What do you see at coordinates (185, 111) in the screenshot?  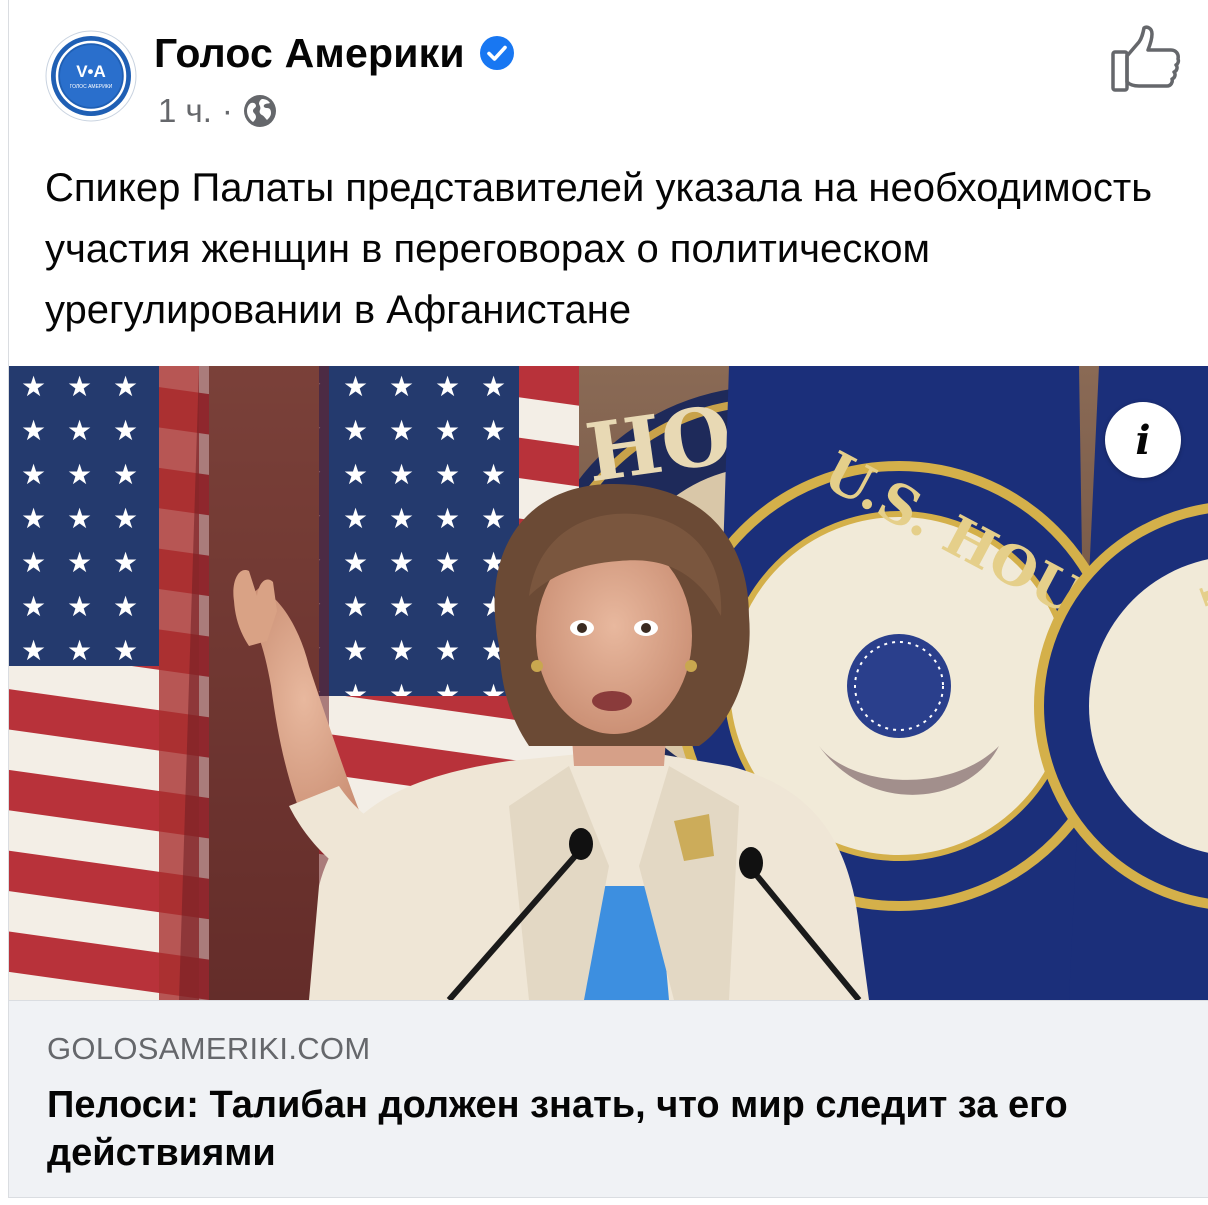 I see `post-timestamp: 1 ч.` at bounding box center [185, 111].